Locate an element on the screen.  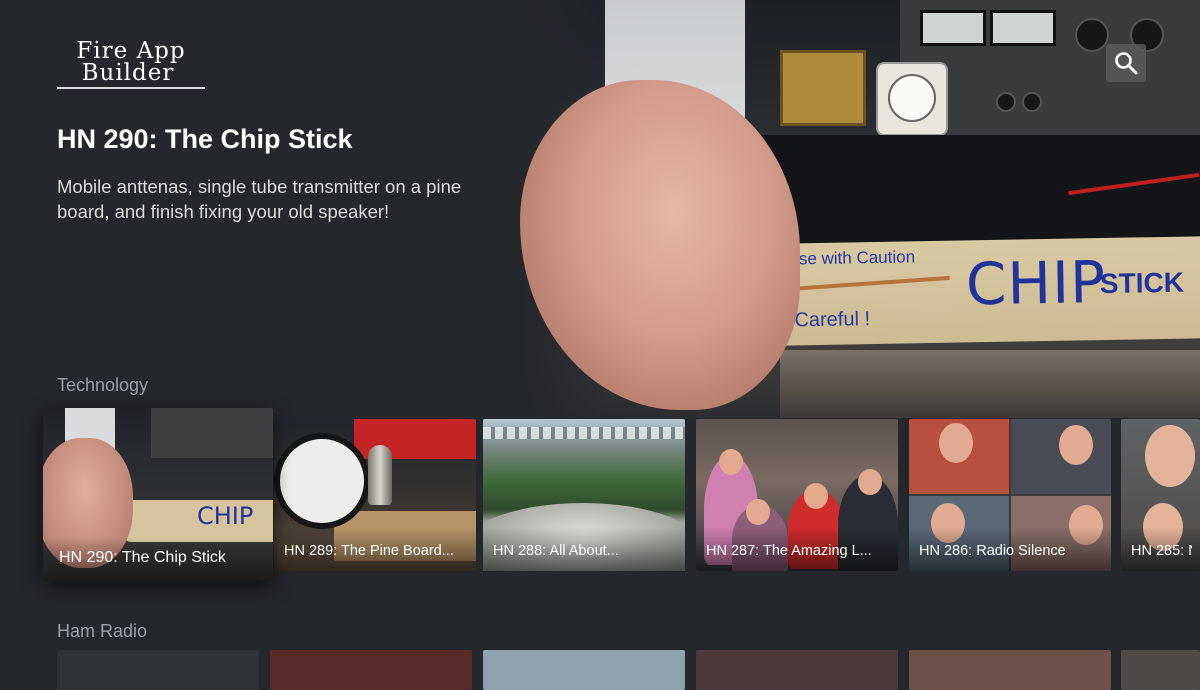
thumb-stick-text: CHIP is located at coordinates (225, 516).